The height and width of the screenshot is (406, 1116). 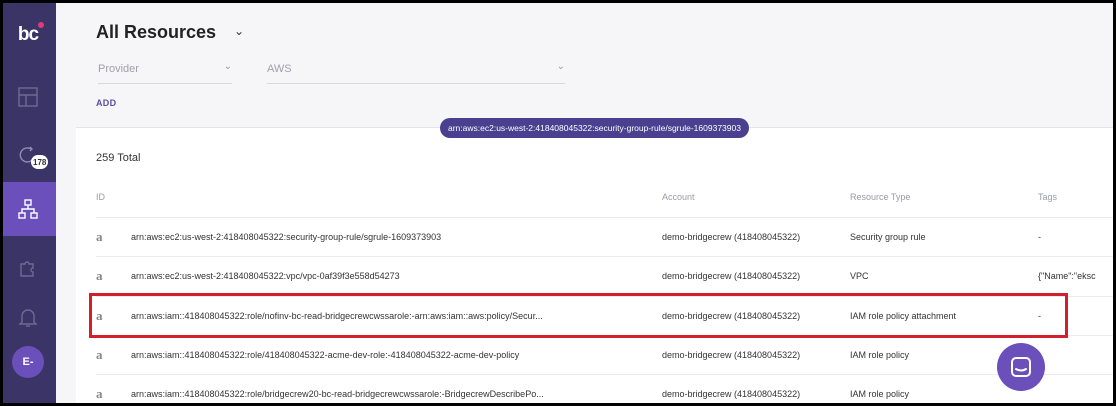 I want to click on puzzle-icon, so click(x=27, y=269).